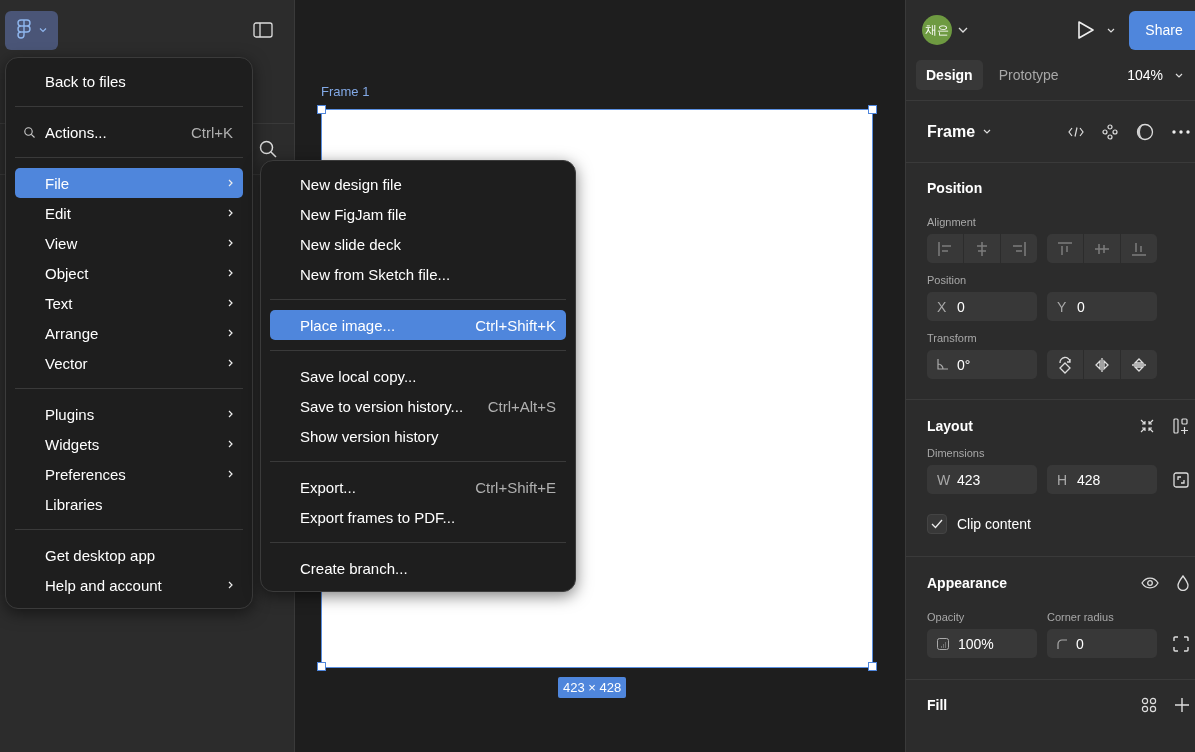  I want to click on main-menu-button, so click(31, 30).